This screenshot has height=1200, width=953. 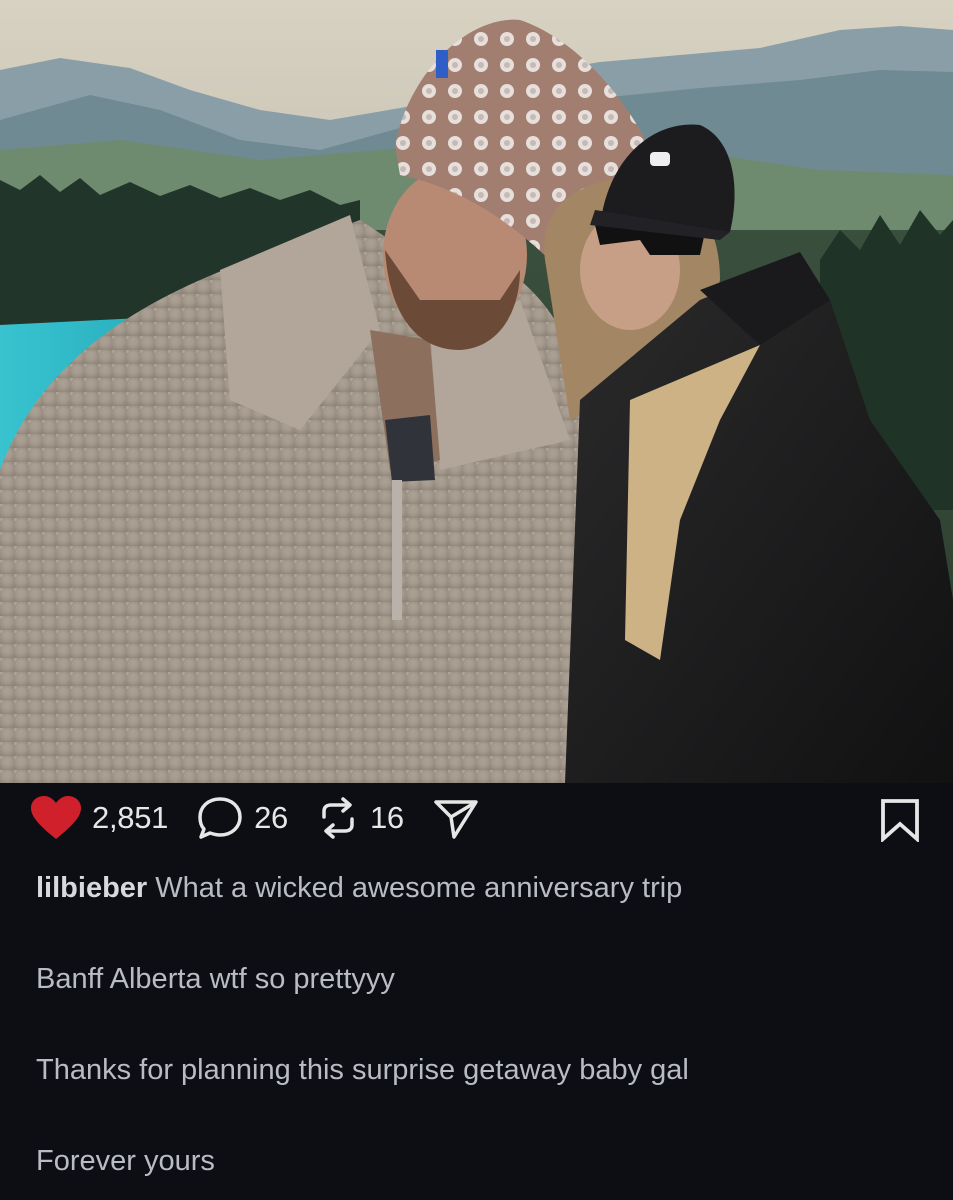 I want to click on bookmark-icon, so click(x=900, y=822).